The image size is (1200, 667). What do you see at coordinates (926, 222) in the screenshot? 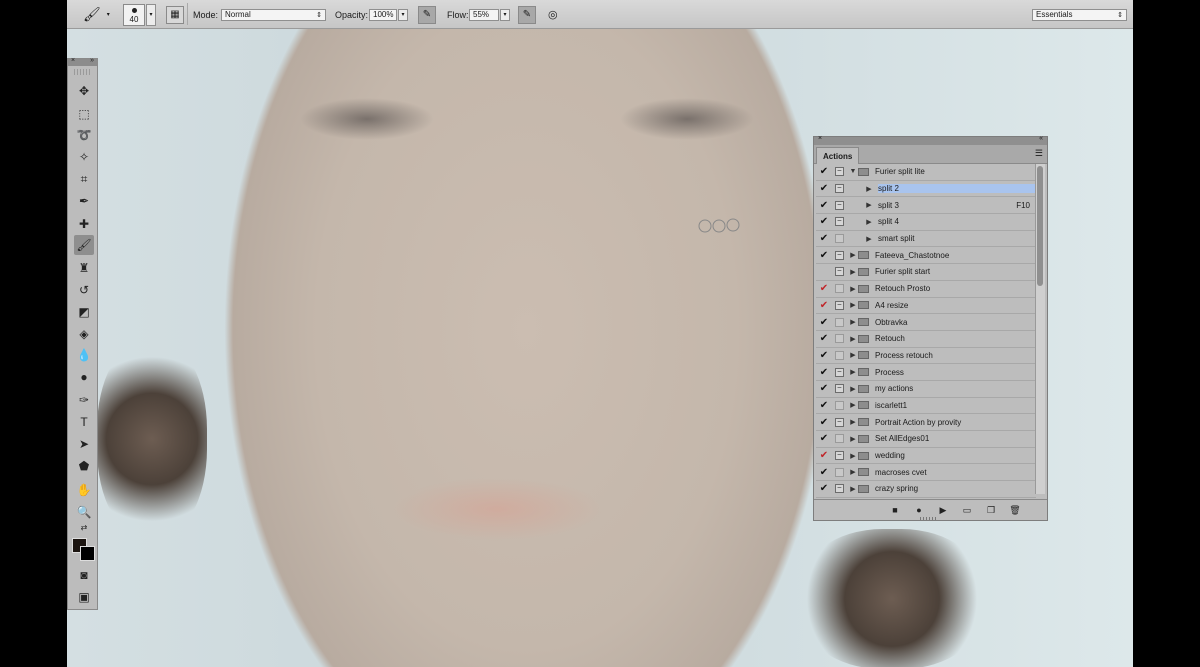
I see `action-row: ✔ – ▶ split 4` at bounding box center [926, 222].